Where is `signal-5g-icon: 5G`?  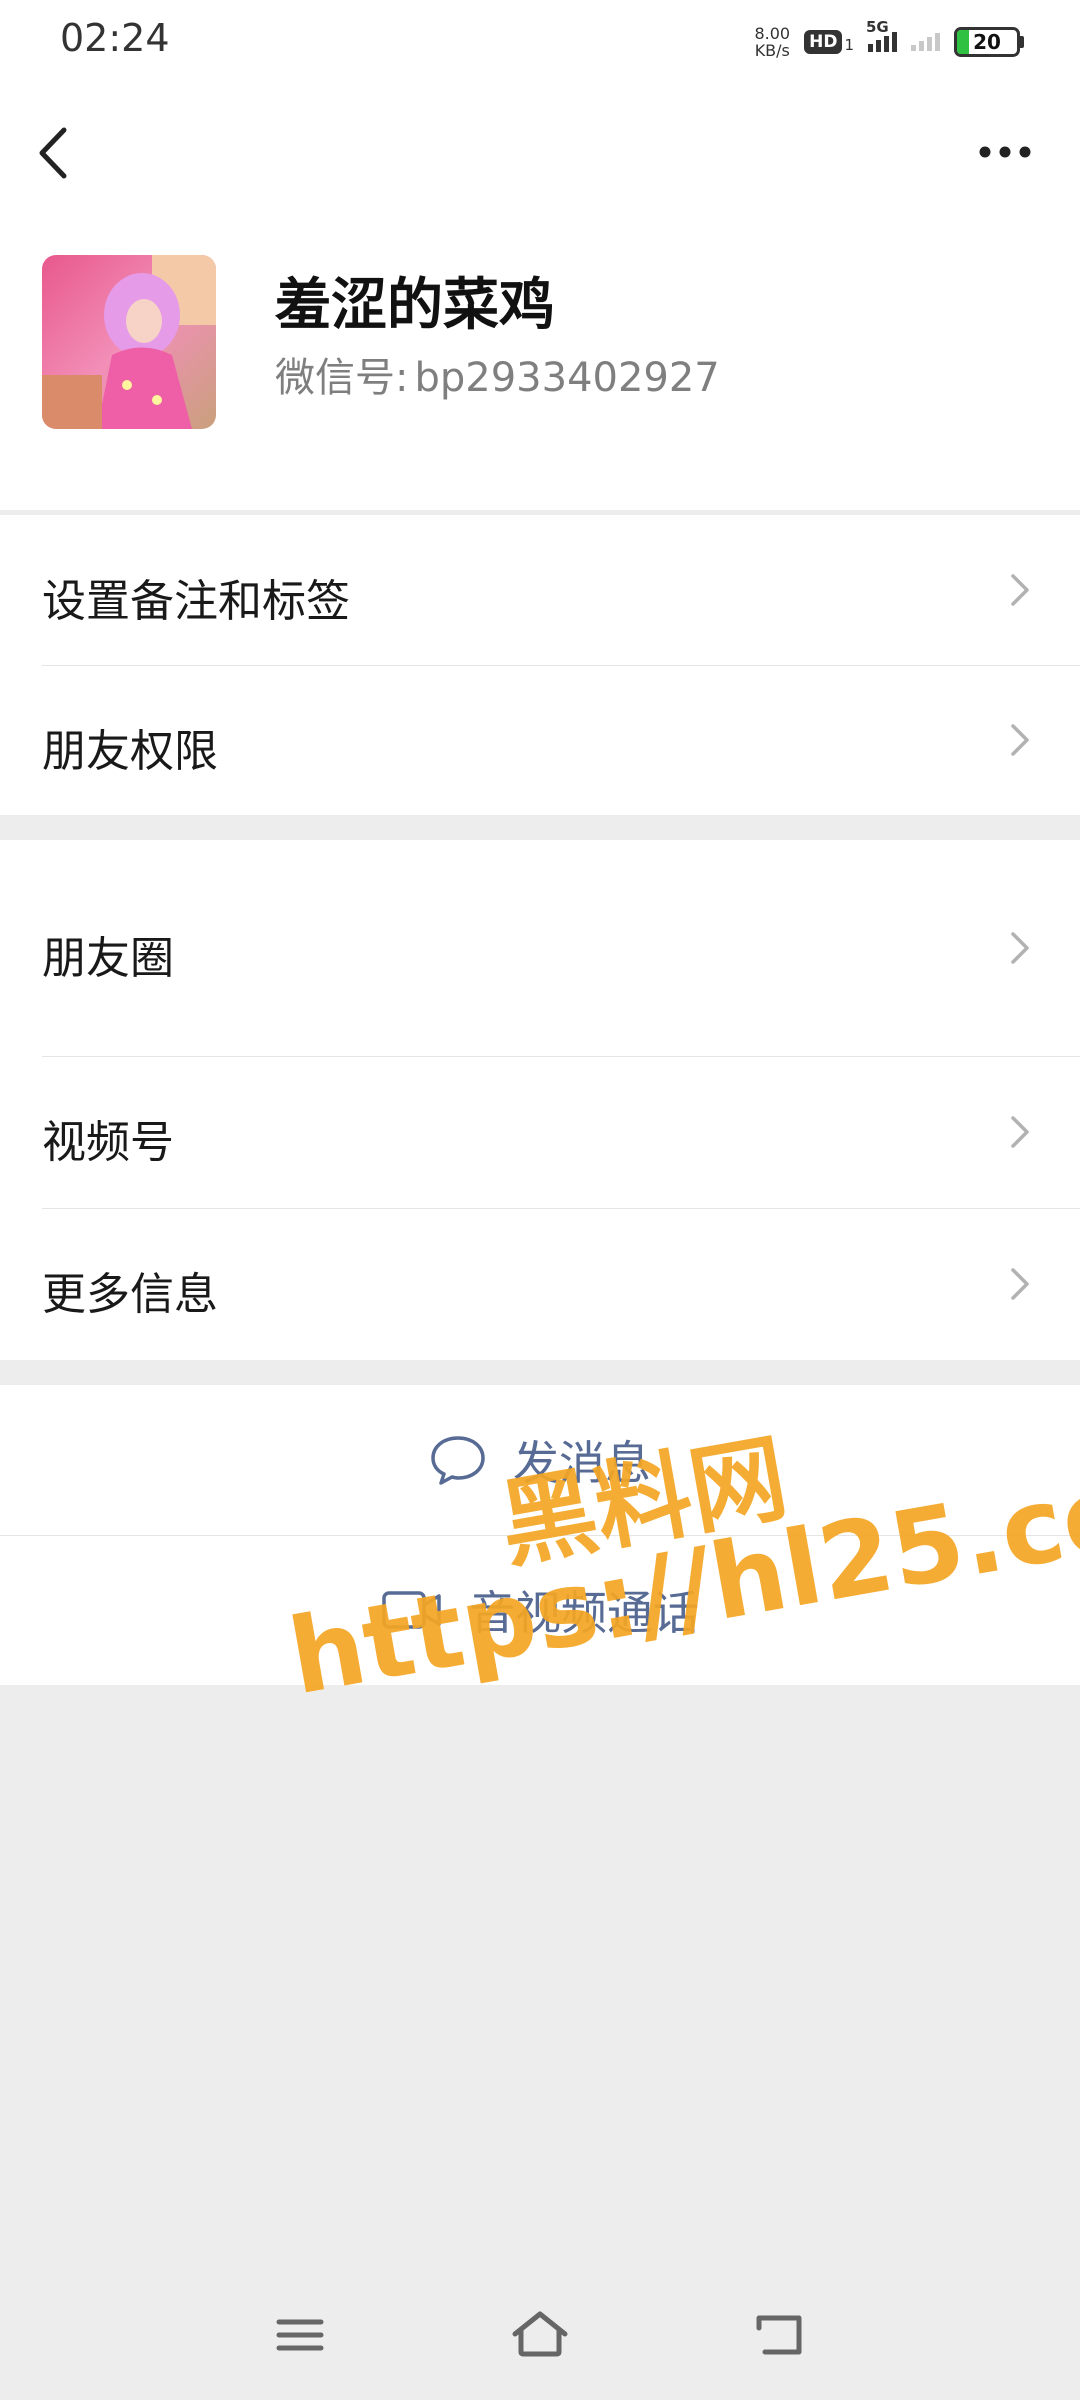
signal-5g-icon: 5G is located at coordinates (881, 35).